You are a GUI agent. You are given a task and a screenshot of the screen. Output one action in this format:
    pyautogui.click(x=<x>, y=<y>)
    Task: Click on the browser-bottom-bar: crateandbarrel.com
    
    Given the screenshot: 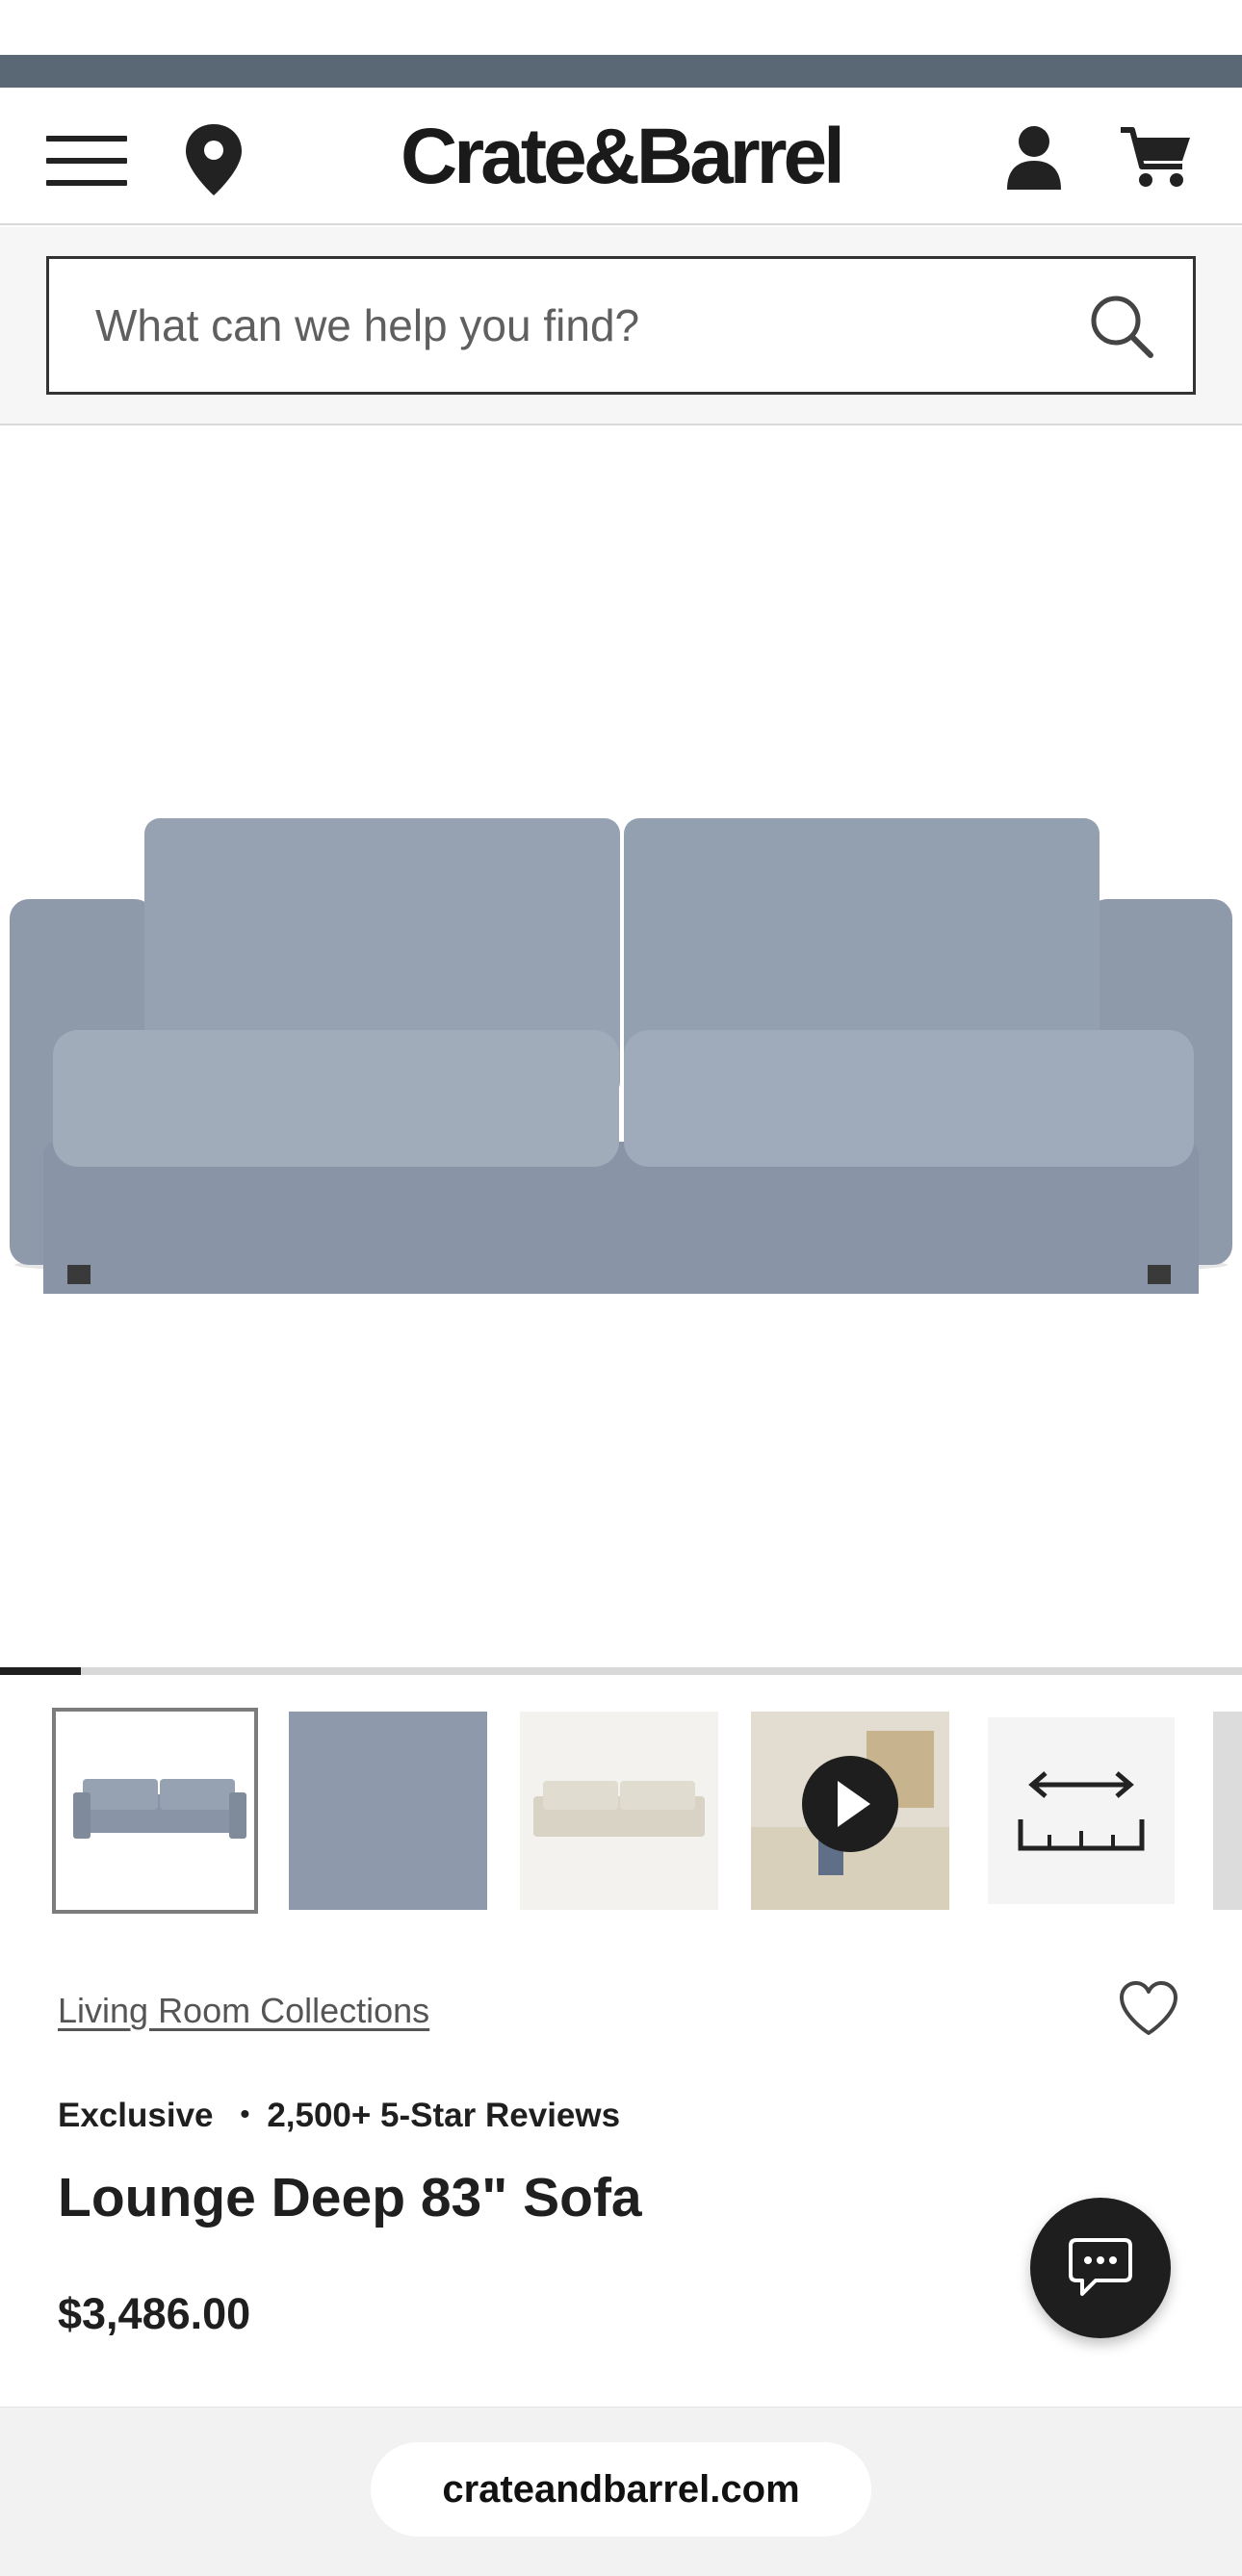 What is the action you would take?
    pyautogui.click(x=621, y=2491)
    